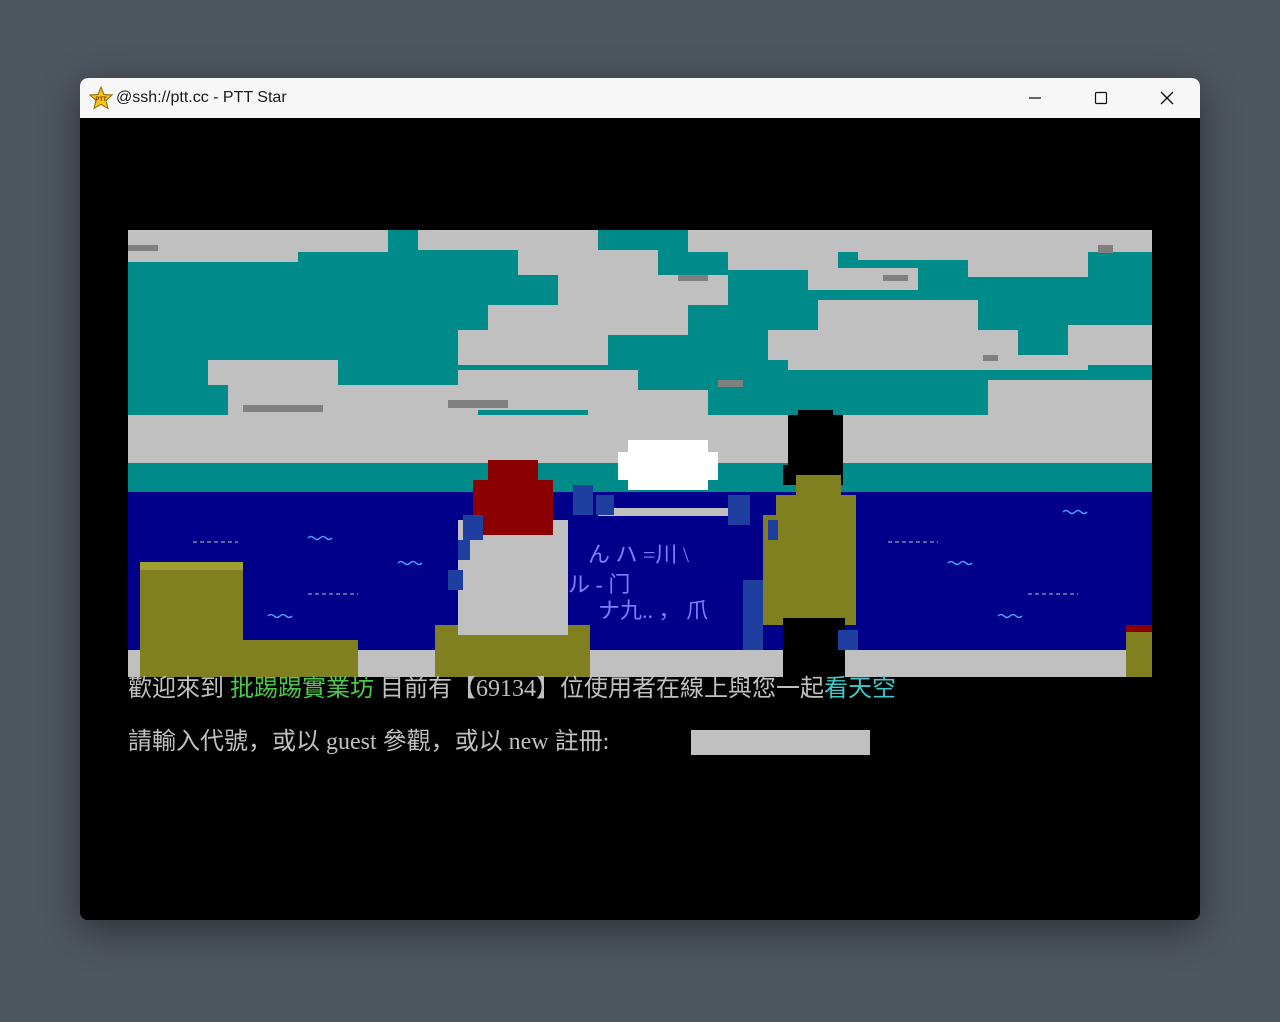  I want to click on maximize-icon, so click(1101, 98).